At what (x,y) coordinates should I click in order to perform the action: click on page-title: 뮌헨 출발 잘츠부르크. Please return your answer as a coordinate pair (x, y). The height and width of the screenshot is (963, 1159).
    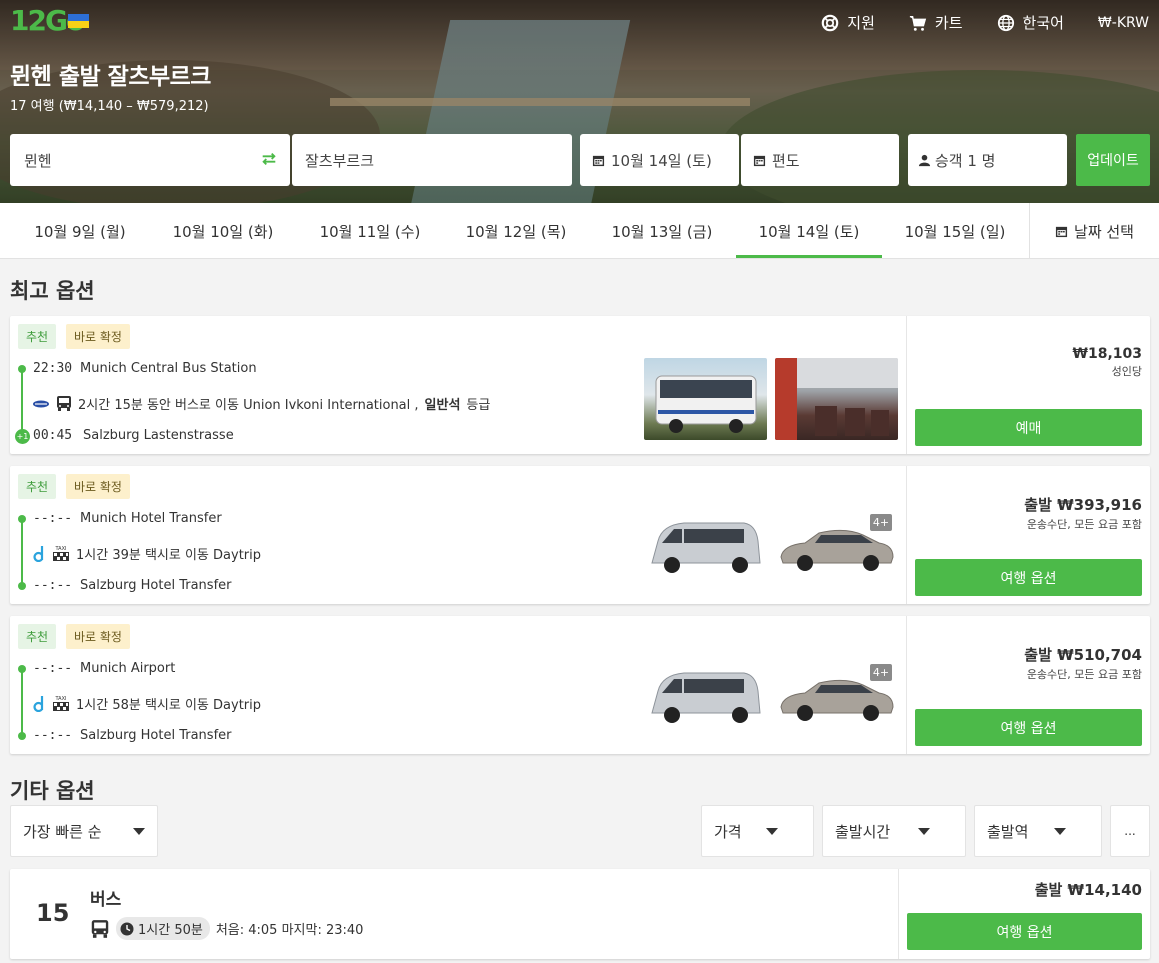
    Looking at the image, I should click on (110, 77).